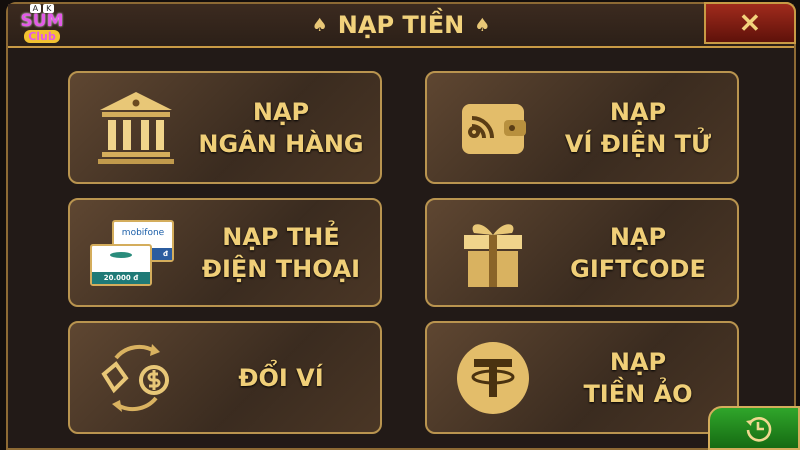  I want to click on menu-option-button: NẠP NGÂN HÀNG, so click(225, 127).